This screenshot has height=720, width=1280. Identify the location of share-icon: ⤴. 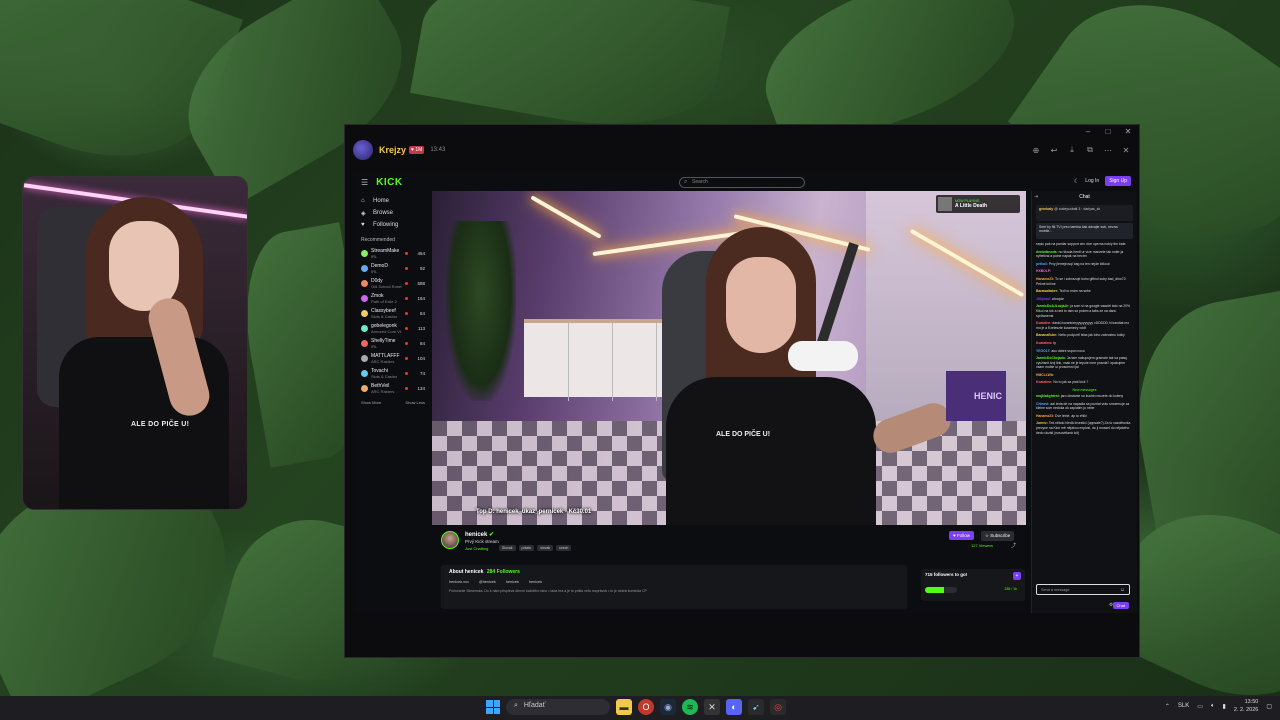
(1013, 545).